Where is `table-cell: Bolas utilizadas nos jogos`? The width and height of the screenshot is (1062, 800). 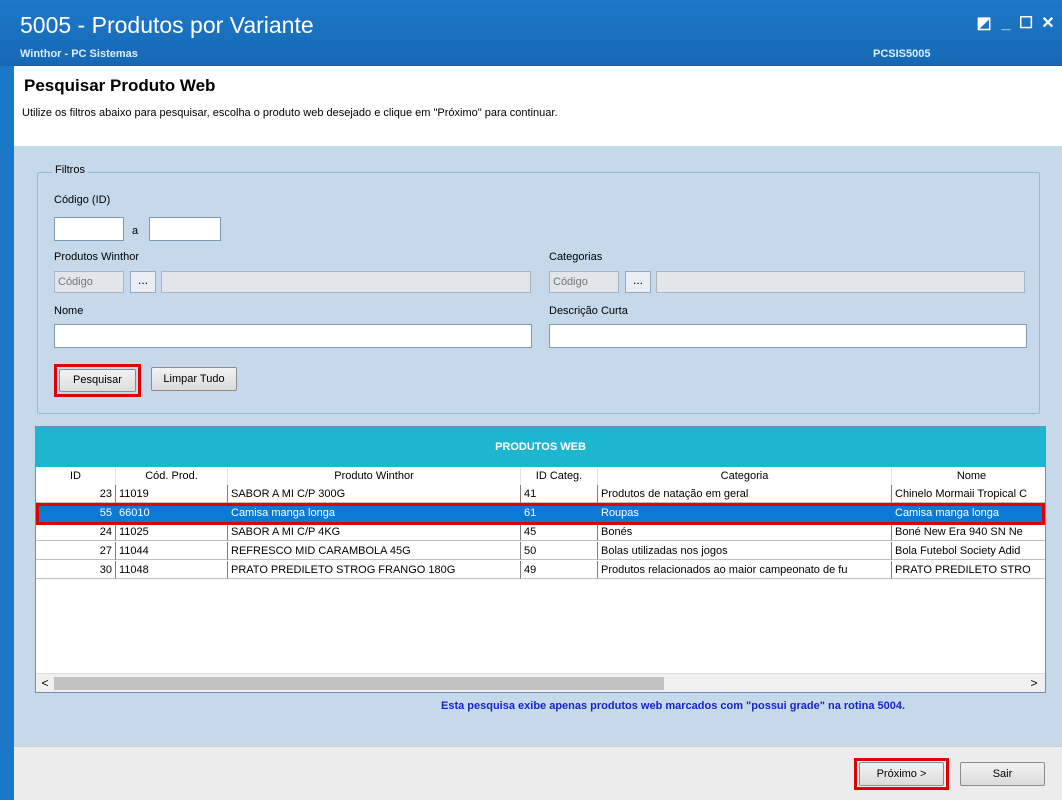 table-cell: Bolas utilizadas nos jogos is located at coordinates (745, 551).